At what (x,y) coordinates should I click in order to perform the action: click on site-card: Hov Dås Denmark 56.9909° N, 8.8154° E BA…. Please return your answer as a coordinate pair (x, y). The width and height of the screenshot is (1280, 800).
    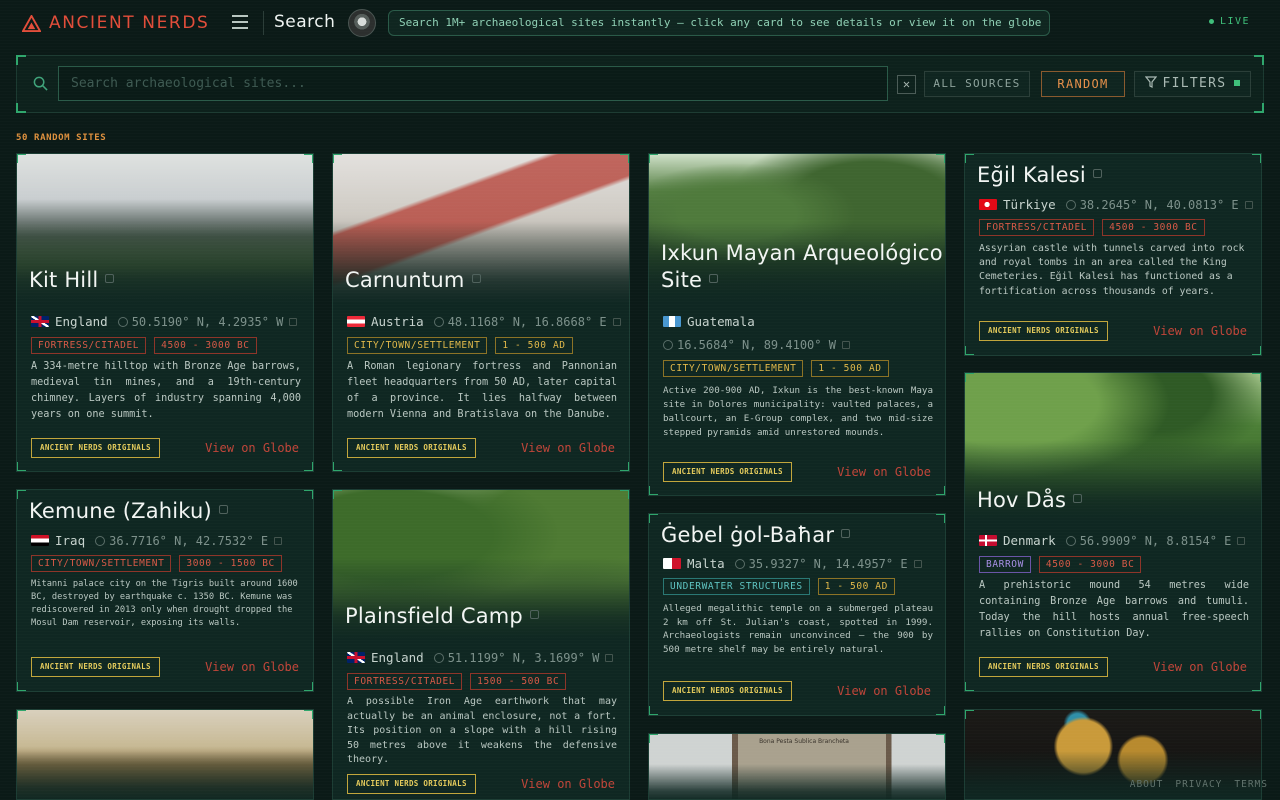
    Looking at the image, I should click on (1113, 532).